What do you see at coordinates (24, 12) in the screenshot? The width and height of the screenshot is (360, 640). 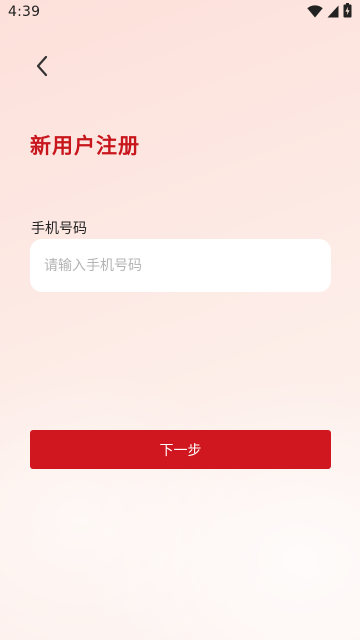 I see `status-time: 4:39` at bounding box center [24, 12].